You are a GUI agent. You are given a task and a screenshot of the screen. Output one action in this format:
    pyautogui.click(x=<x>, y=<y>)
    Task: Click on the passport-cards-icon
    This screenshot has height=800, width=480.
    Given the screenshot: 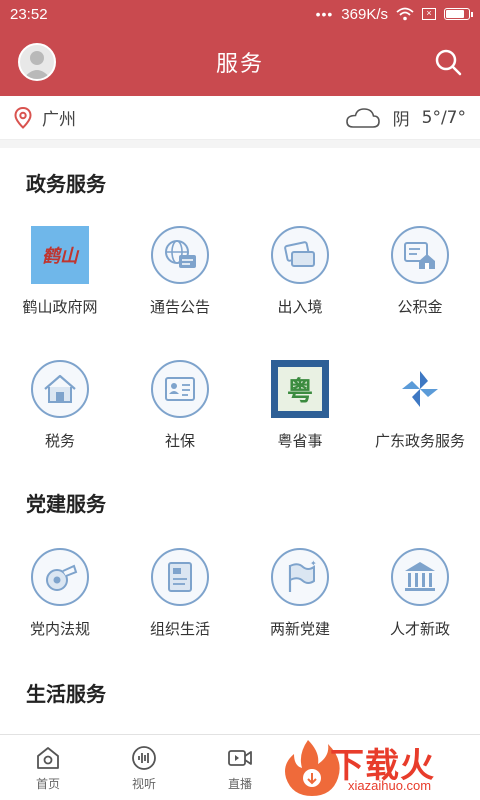 What is the action you would take?
    pyautogui.click(x=300, y=255)
    